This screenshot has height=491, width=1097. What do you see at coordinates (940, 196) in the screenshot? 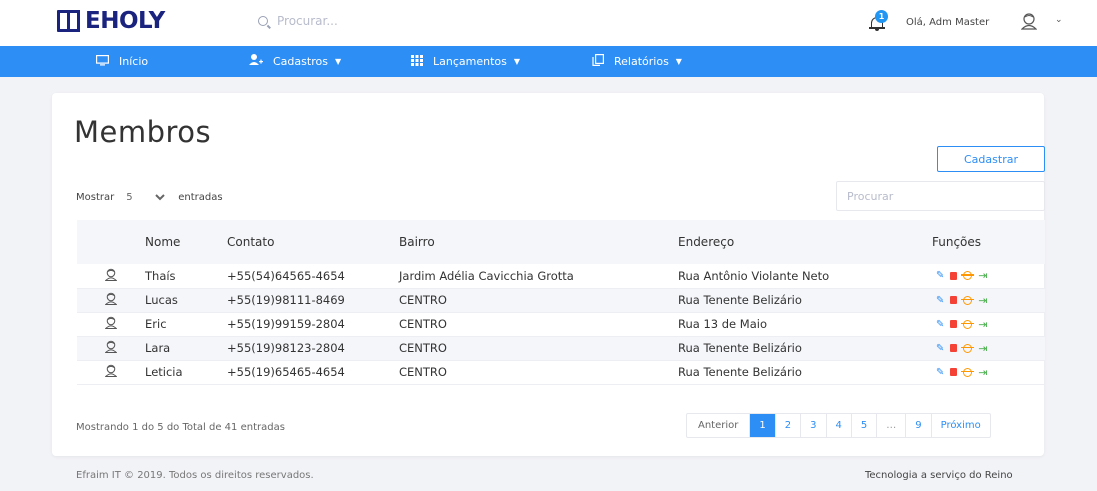
I see `table-search-input` at bounding box center [940, 196].